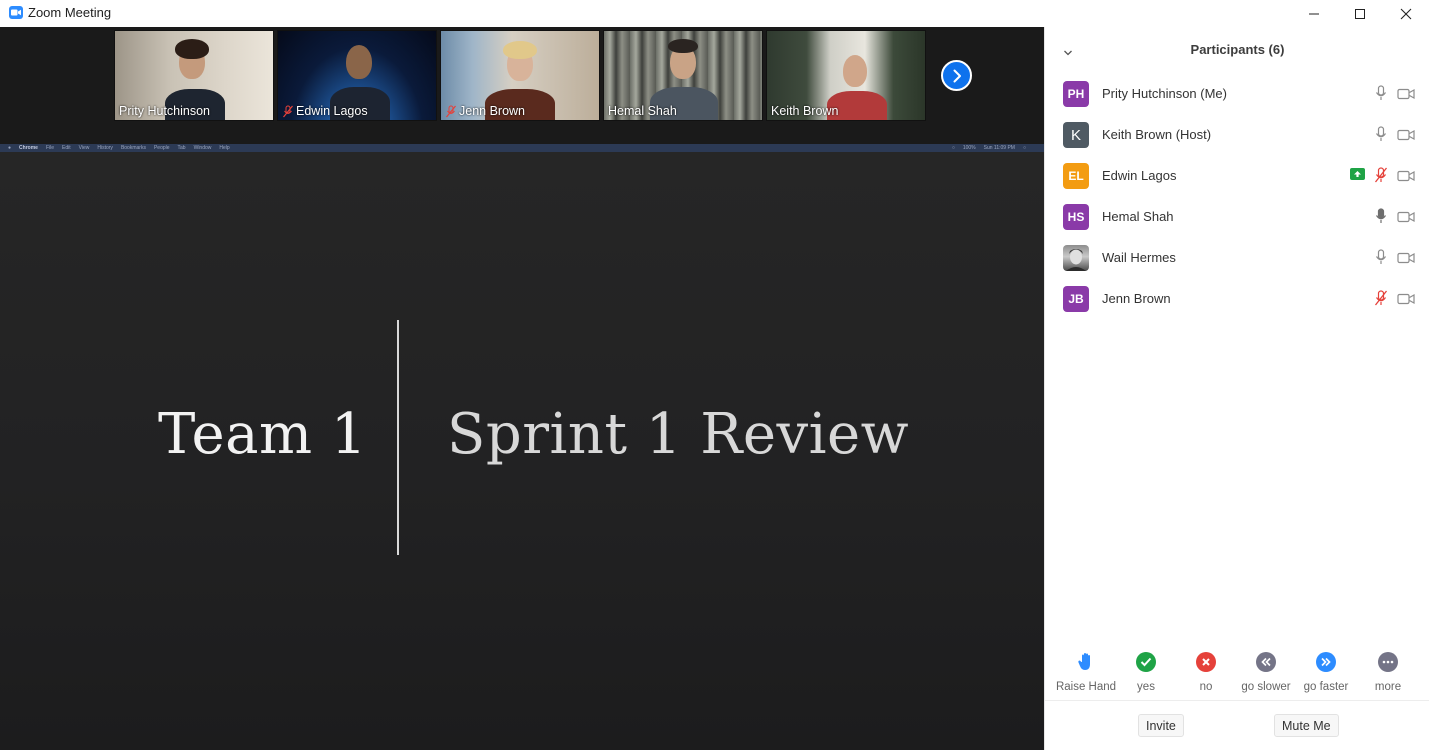  I want to click on video-tile-name: Prity Hutchinson, so click(165, 111).